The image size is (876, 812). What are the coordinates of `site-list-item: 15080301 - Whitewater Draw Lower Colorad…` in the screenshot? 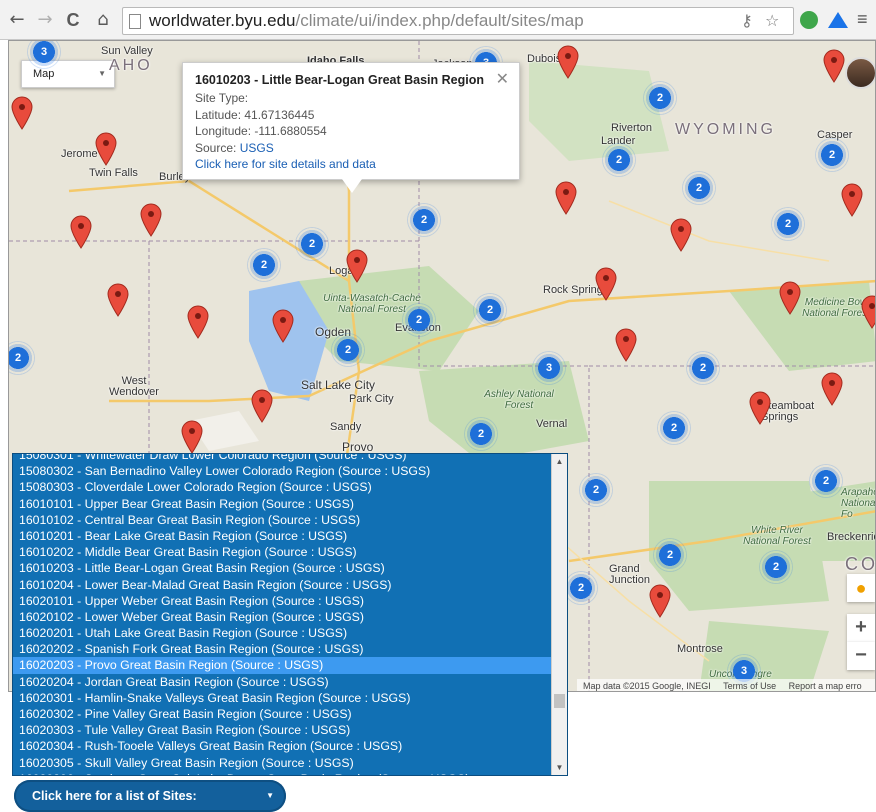 It's located at (283, 458).